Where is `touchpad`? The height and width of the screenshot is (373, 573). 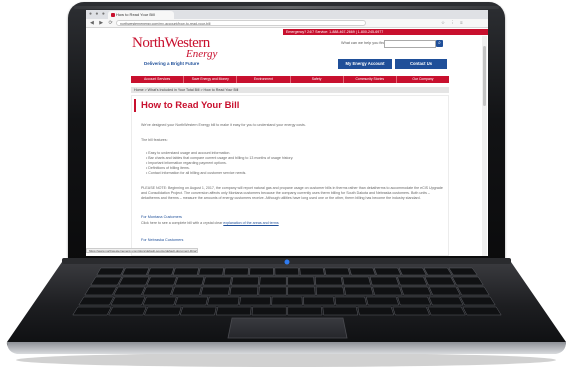 touchpad is located at coordinates (287, 328).